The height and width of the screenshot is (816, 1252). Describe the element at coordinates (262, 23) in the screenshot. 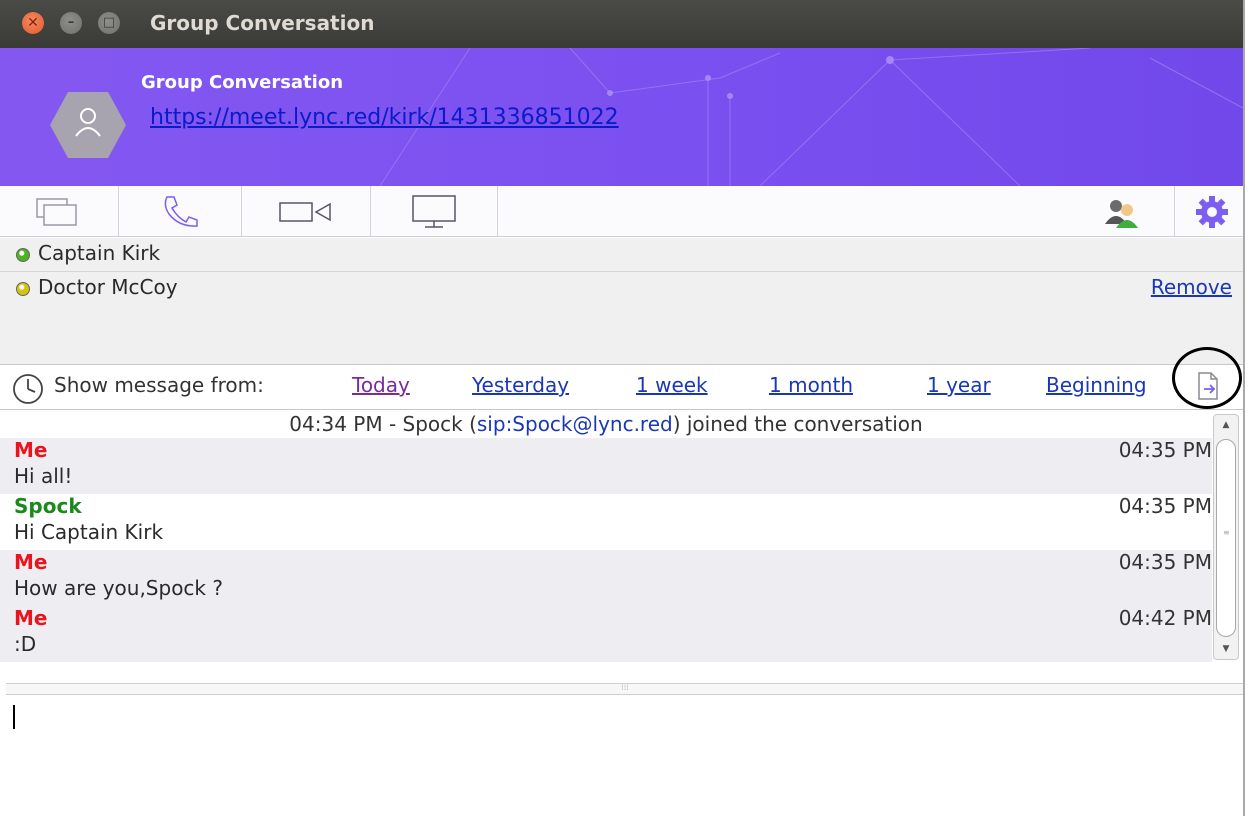

I see `window-title: Group Conversation` at that location.